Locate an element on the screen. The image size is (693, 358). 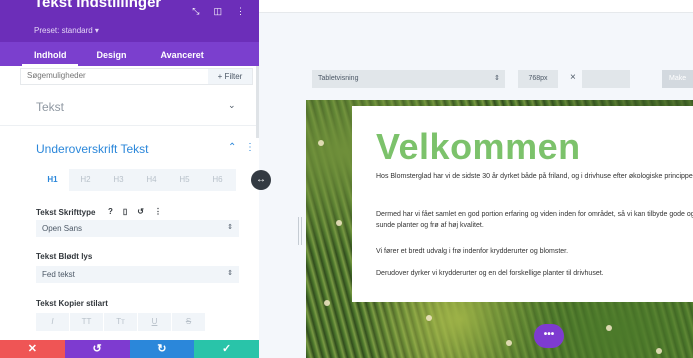
tab-advanced: Avanceret is located at coordinates (182, 54).